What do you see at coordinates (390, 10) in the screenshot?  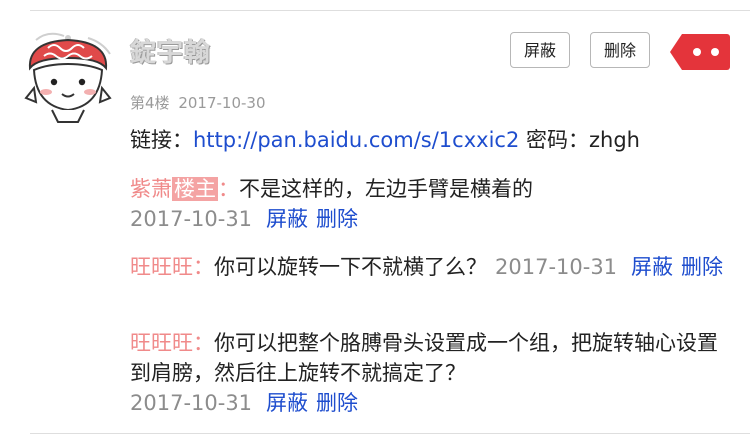 I see `top-divider` at bounding box center [390, 10].